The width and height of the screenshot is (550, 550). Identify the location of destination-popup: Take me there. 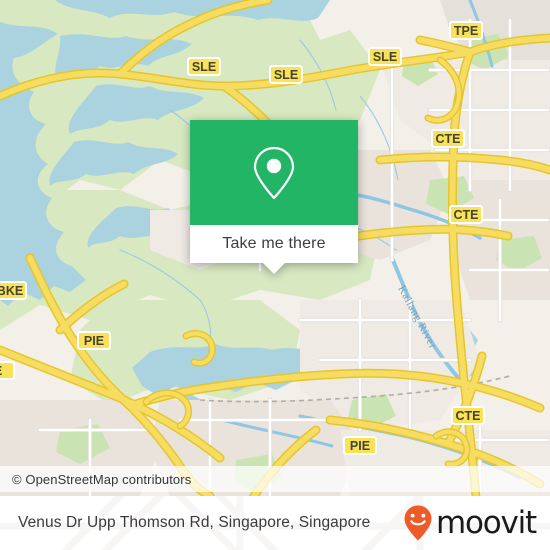
(274, 197).